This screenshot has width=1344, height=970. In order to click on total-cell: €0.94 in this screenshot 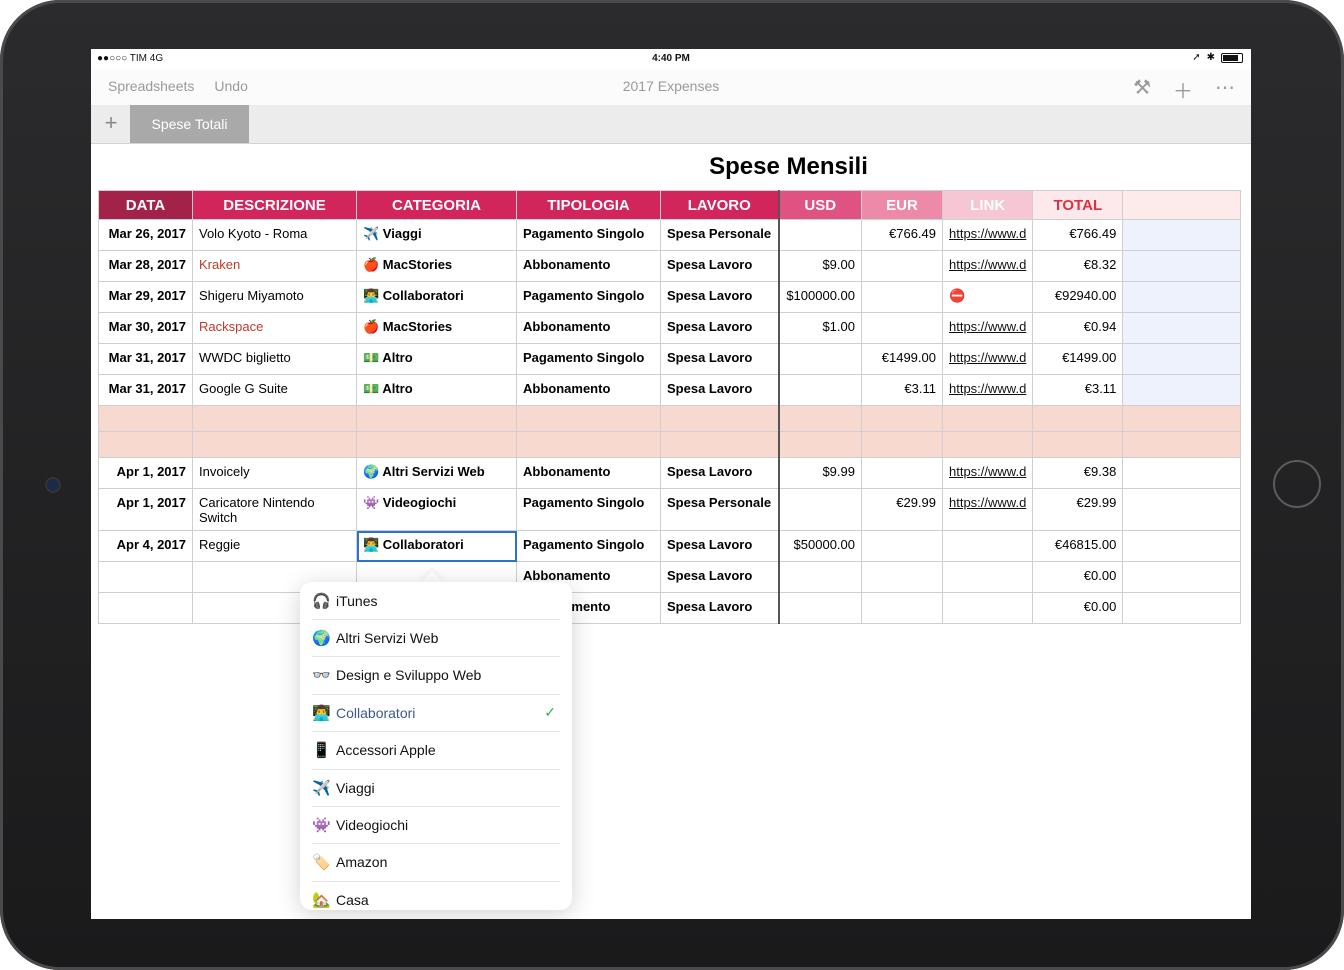, I will do `click(1078, 328)`.